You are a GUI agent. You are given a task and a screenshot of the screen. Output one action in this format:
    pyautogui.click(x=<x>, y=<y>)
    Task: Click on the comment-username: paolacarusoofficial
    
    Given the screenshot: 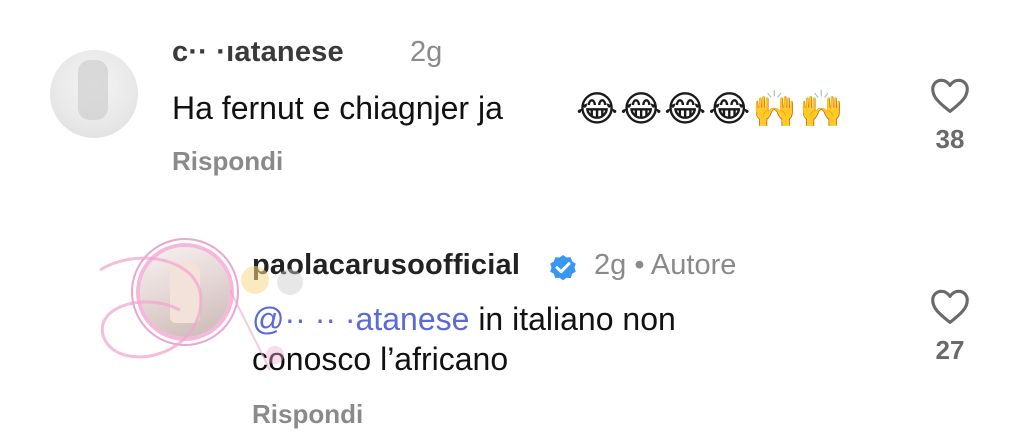 What is the action you would take?
    pyautogui.click(x=386, y=265)
    